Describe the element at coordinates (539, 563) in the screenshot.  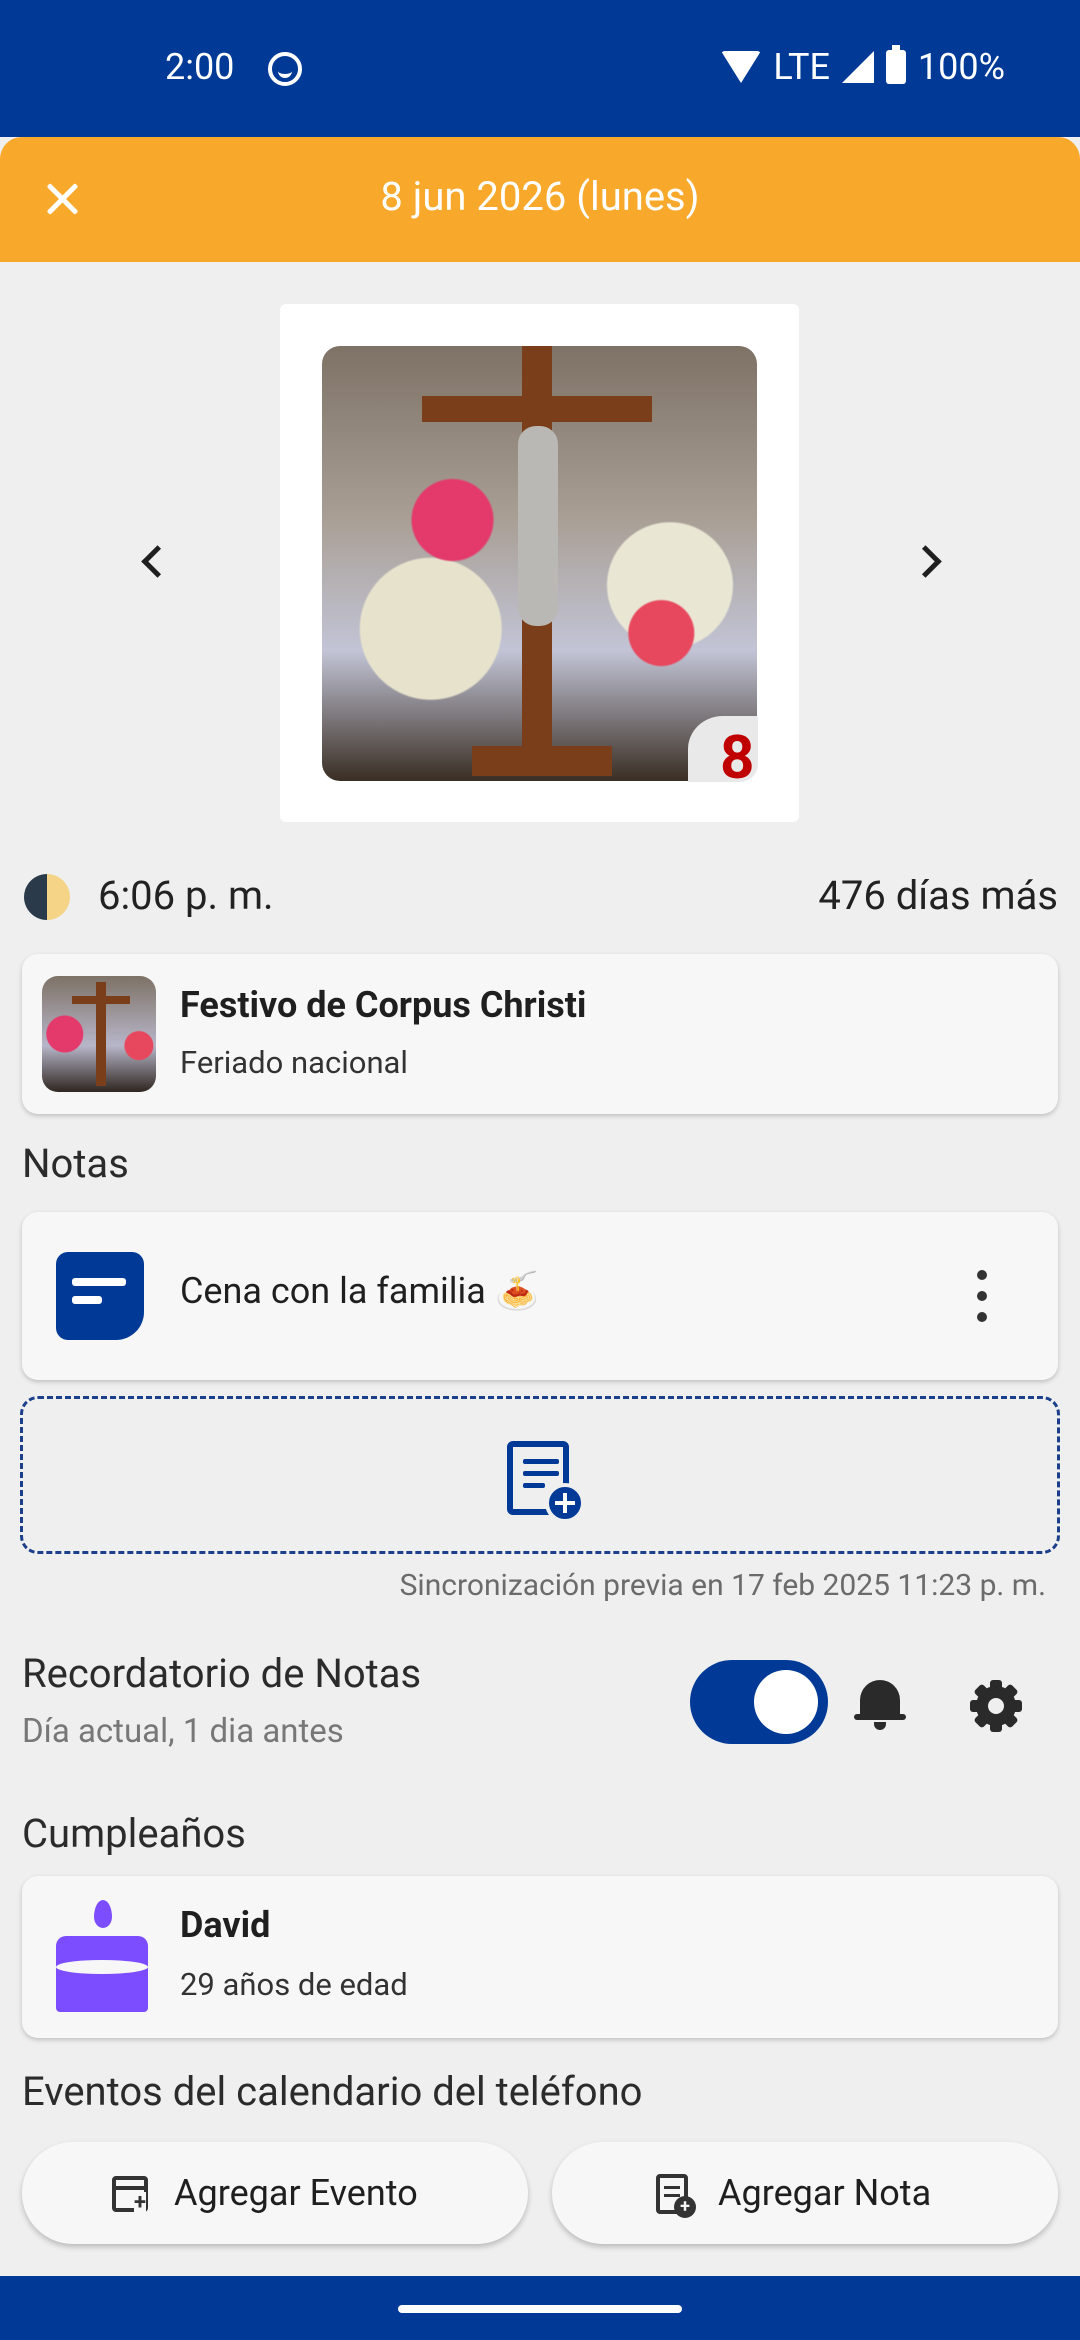
I see `day-photo` at that location.